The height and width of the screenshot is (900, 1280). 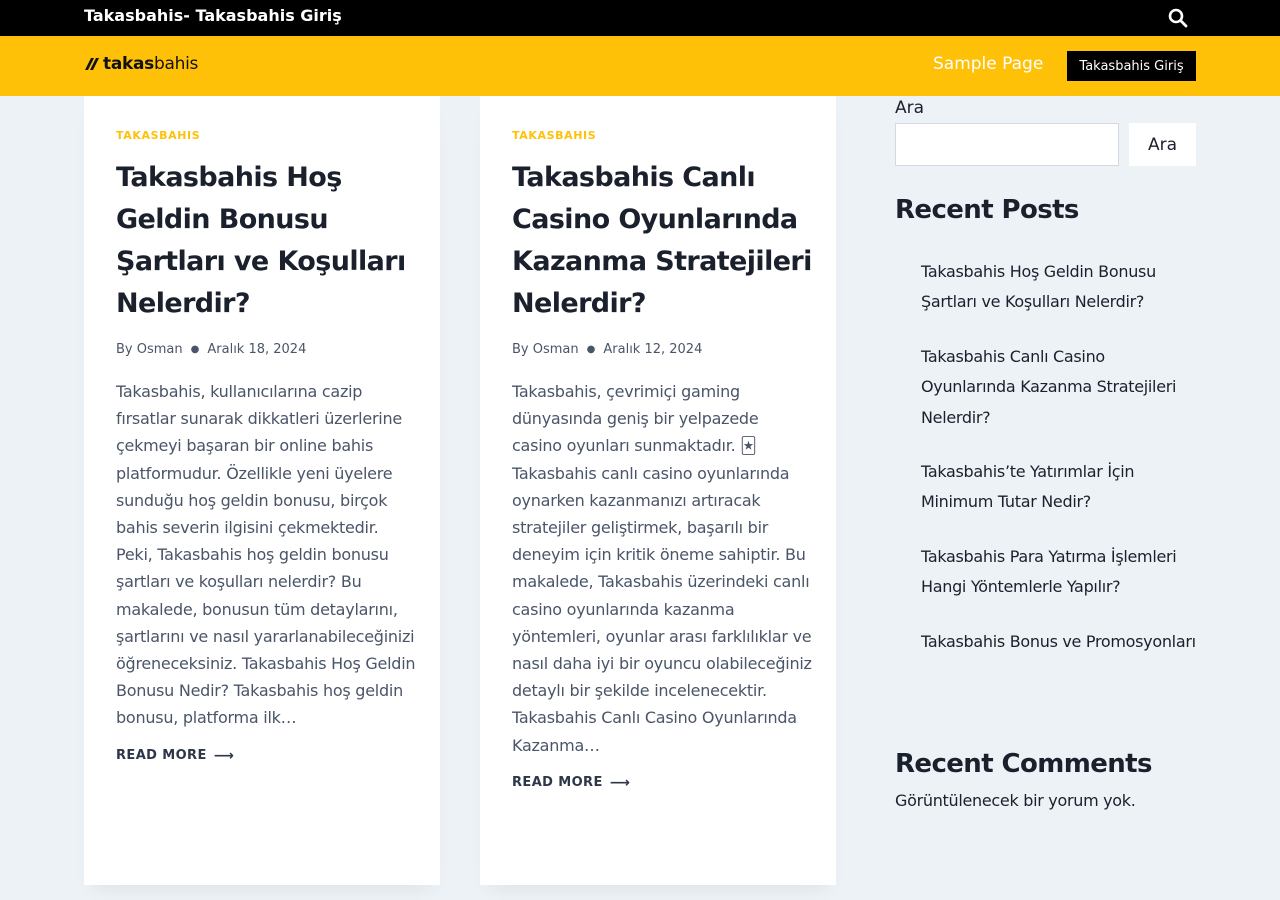 What do you see at coordinates (640, 66) in the screenshot?
I see `main-header: takasbahis Sample Page Takasbahis Giriş` at bounding box center [640, 66].